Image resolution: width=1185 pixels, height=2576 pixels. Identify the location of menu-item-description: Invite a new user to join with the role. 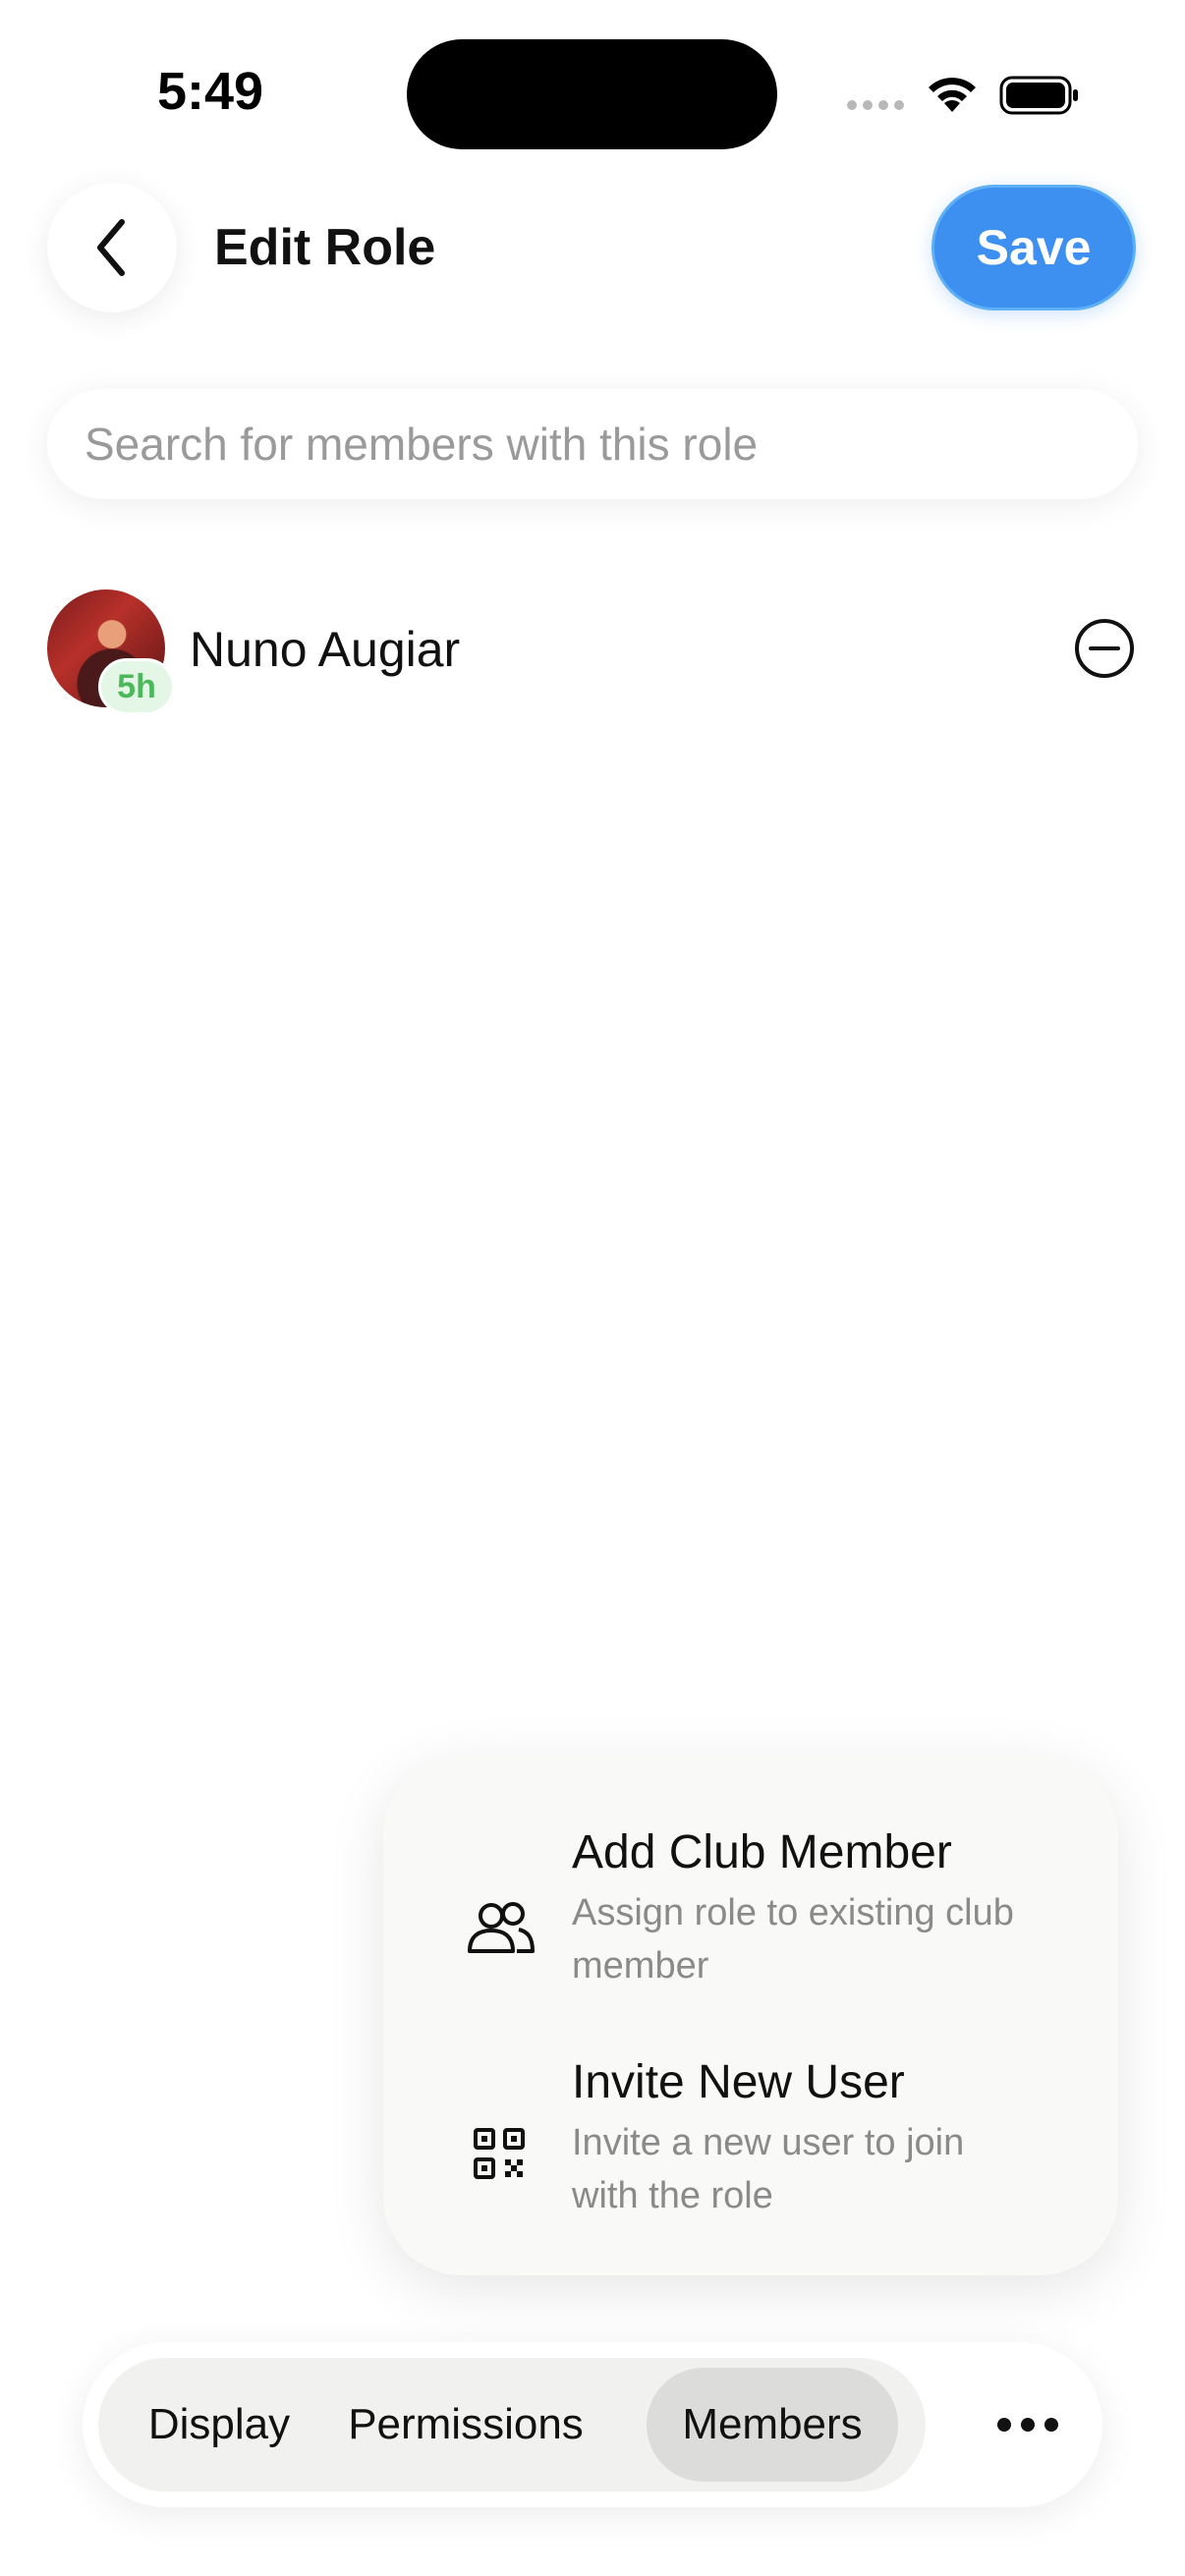
(769, 2169).